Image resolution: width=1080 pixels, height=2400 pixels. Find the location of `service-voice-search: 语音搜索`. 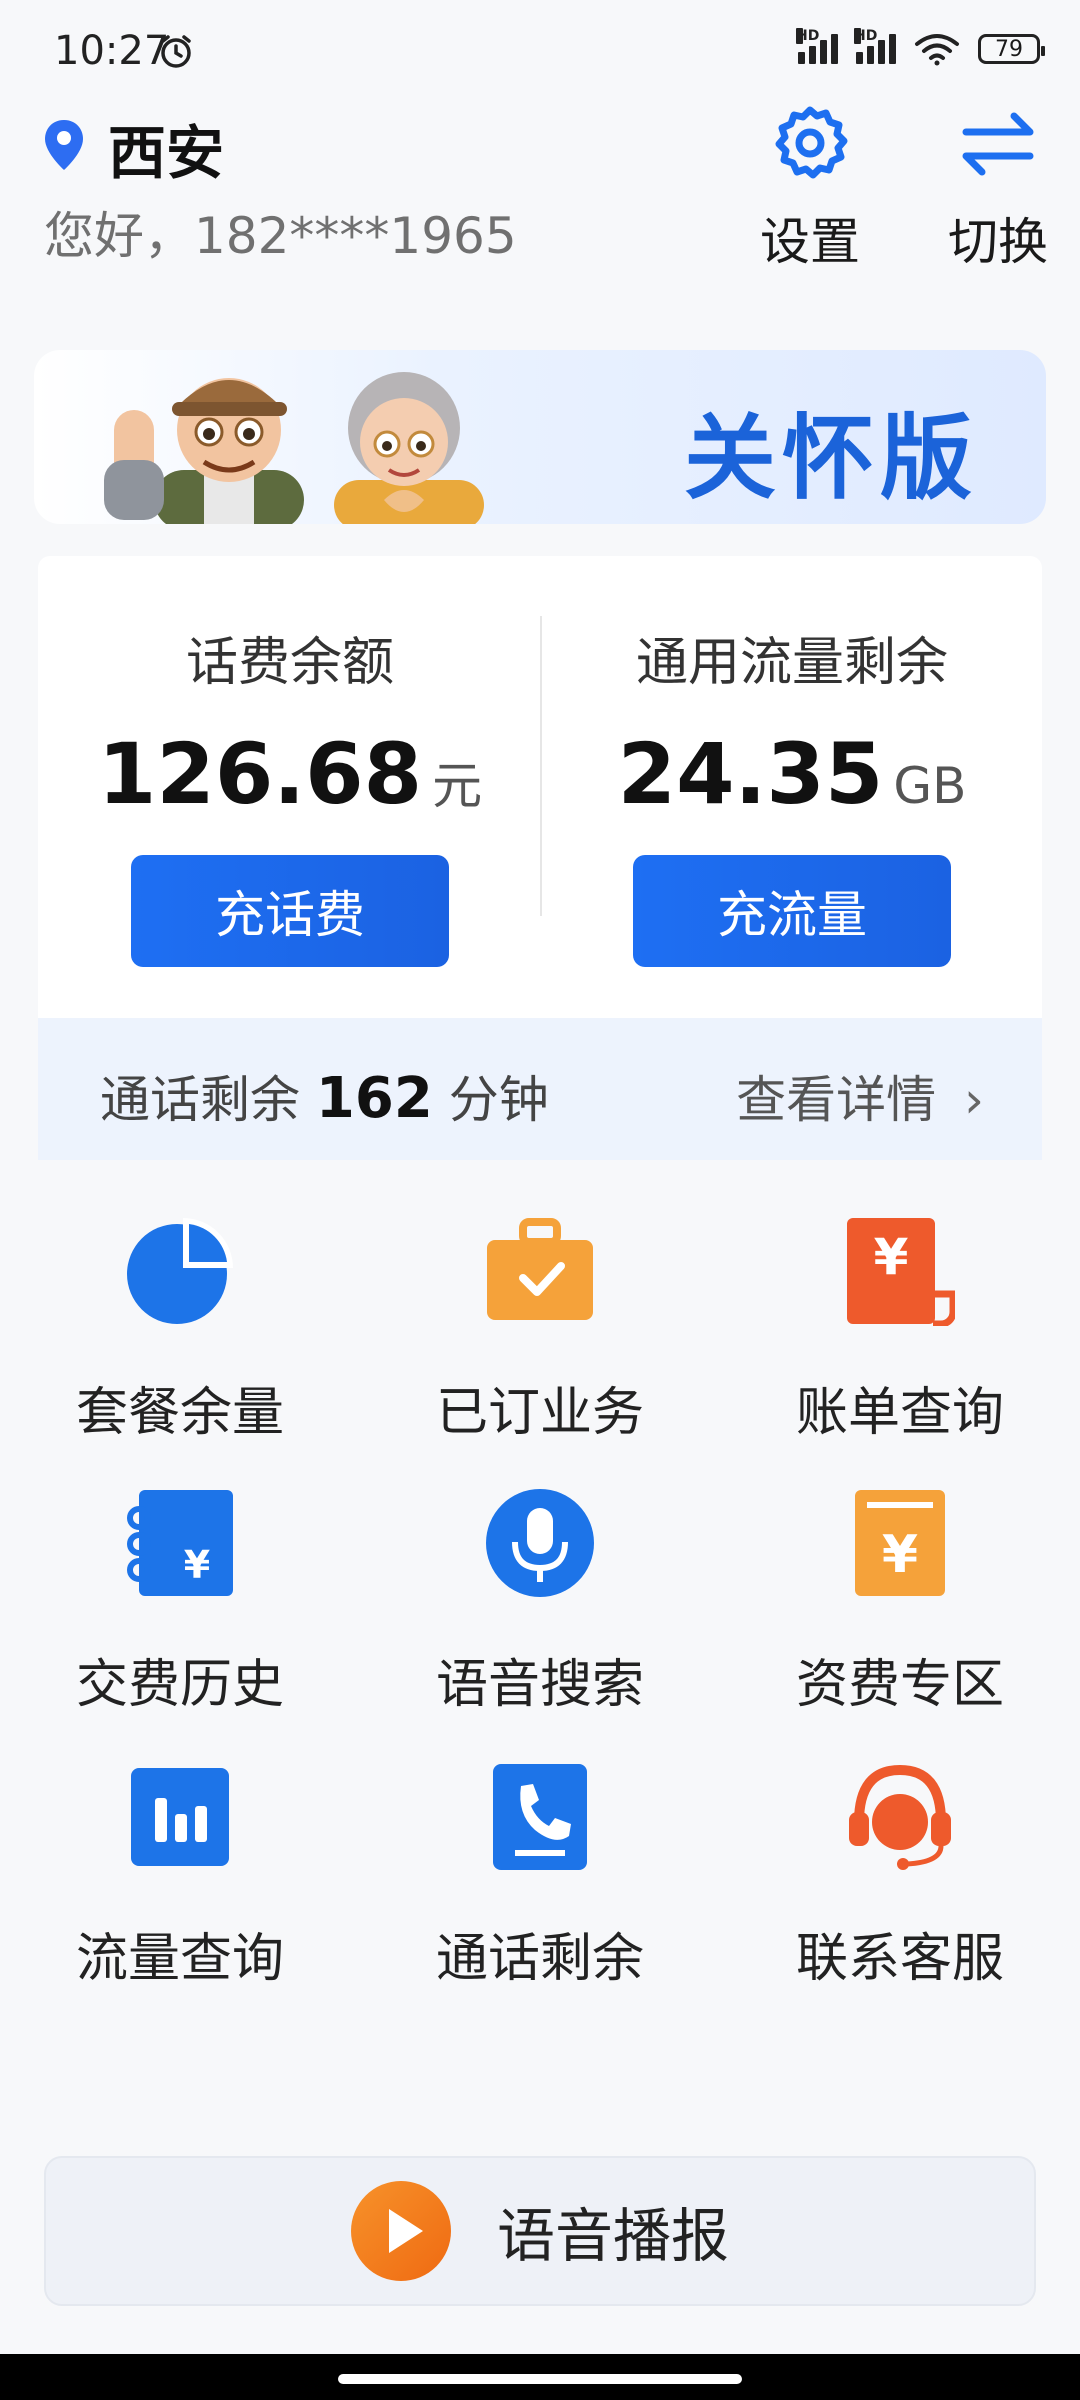

service-voice-search: 语音搜索 is located at coordinates (540, 1602).